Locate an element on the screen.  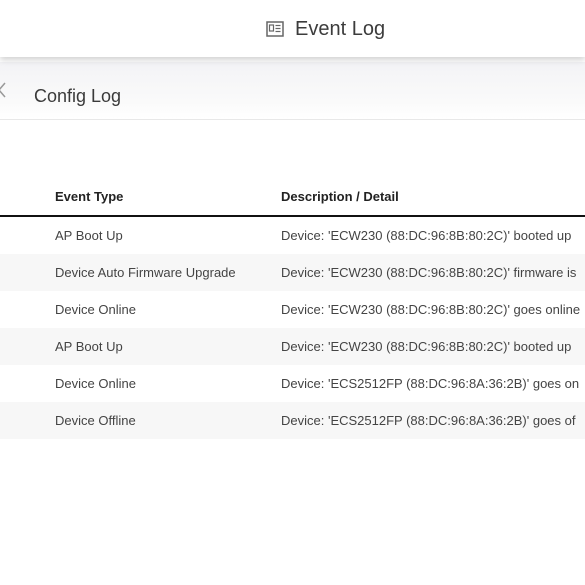
tab-config-log: Config Log is located at coordinates (77, 96).